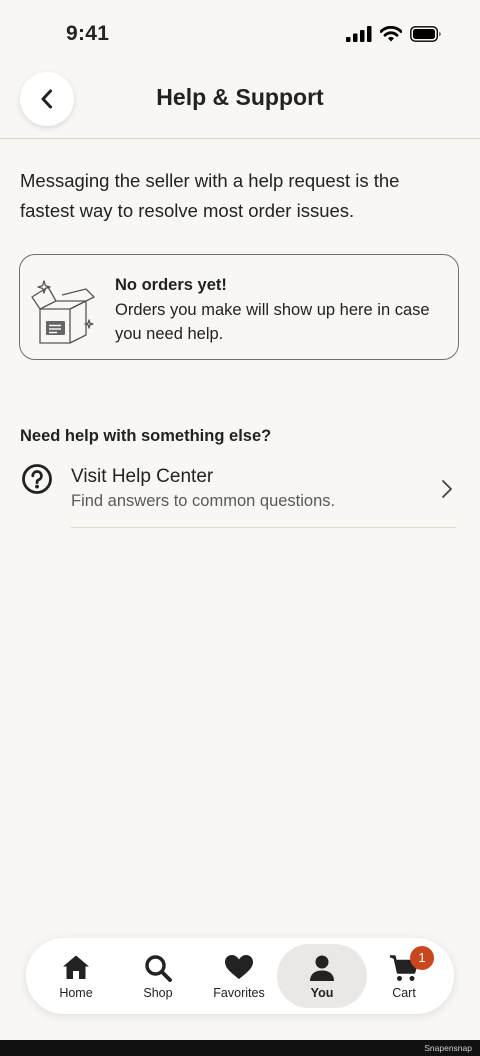  Describe the element at coordinates (322, 968) in the screenshot. I see `person-icon` at that location.